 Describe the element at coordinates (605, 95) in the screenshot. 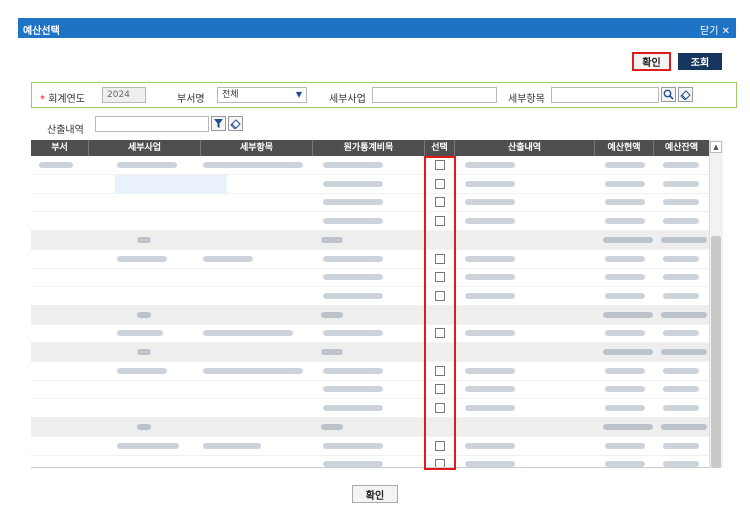

I see `sub-item-input` at that location.